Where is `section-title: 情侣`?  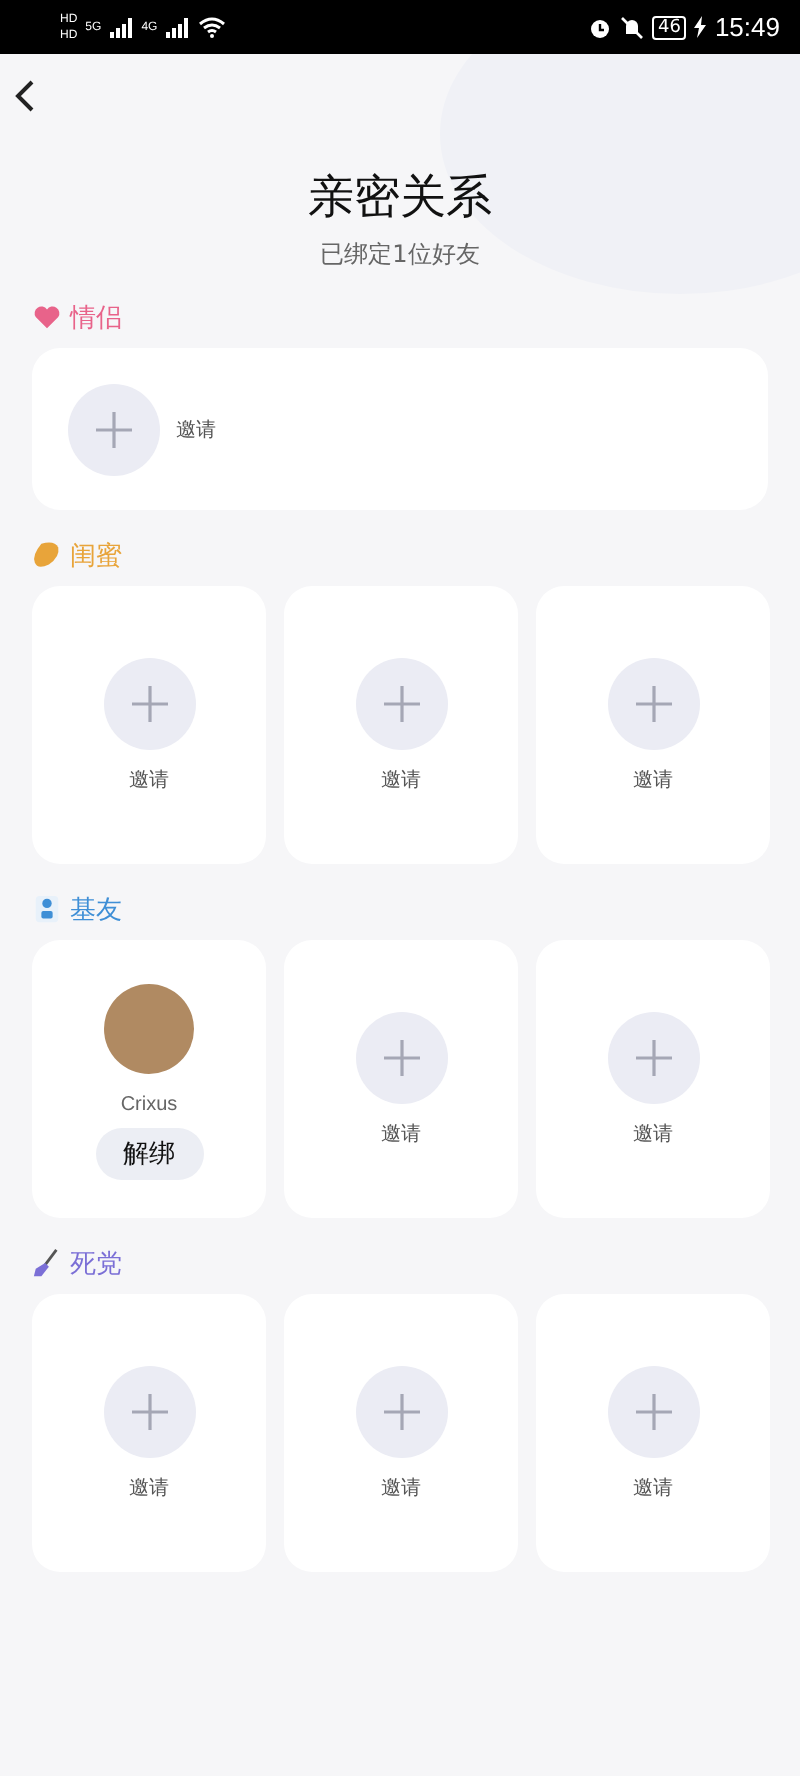
section-title: 情侣 is located at coordinates (96, 318).